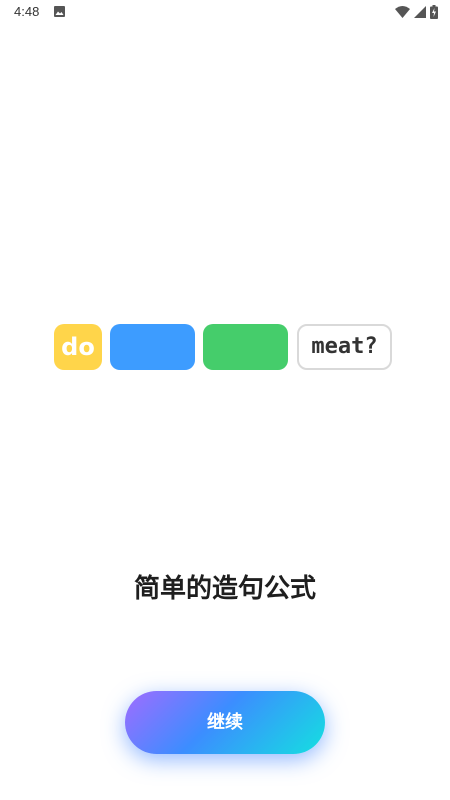  What do you see at coordinates (225, 722) in the screenshot?
I see `continue-button: 继续` at bounding box center [225, 722].